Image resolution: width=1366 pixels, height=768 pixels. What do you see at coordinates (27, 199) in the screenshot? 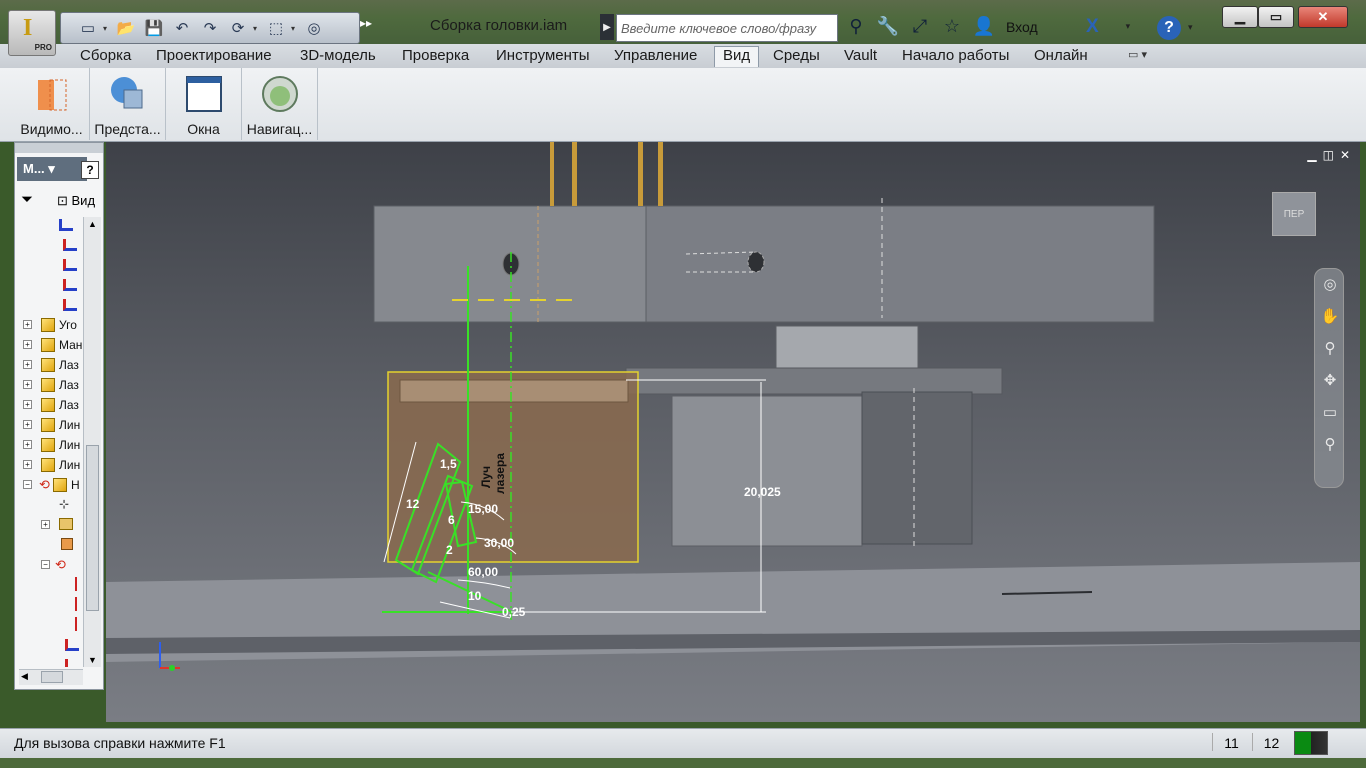
I see `filter-icon: ⏷` at bounding box center [27, 199].